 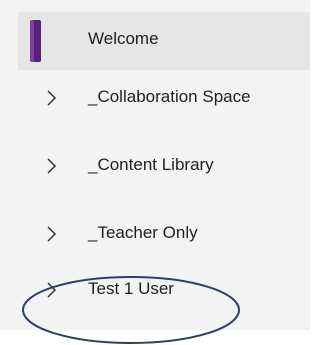 I want to click on section-color-marker, so click(x=35, y=41).